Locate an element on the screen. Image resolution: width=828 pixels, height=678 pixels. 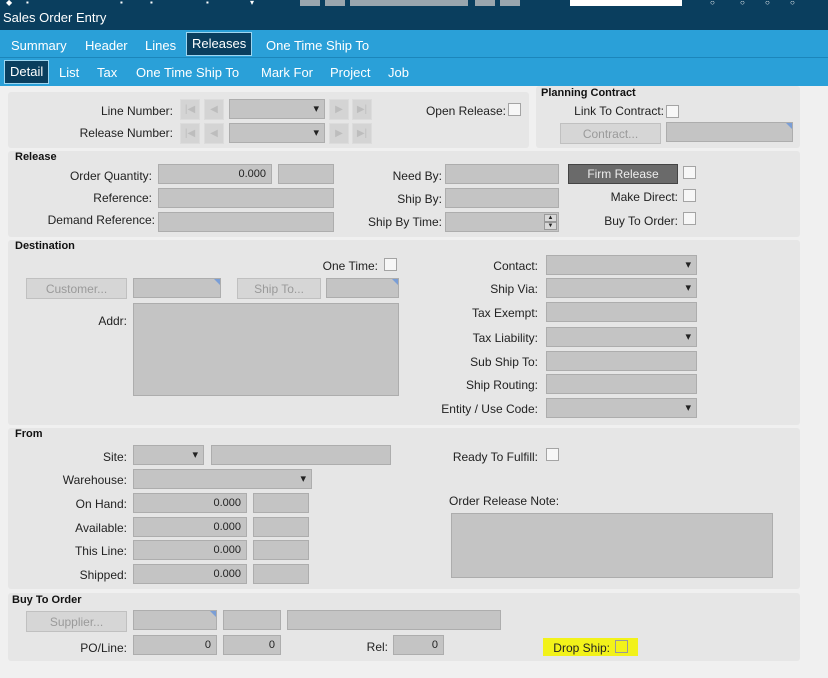
order-uom-field is located at coordinates (306, 174).